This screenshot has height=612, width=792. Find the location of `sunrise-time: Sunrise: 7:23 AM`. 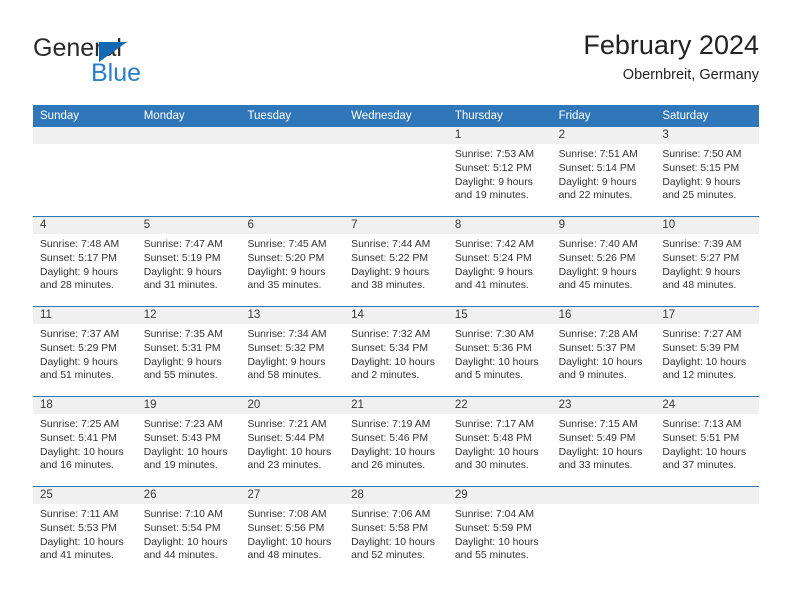

sunrise-time: Sunrise: 7:23 AM is located at coordinates (183, 424).